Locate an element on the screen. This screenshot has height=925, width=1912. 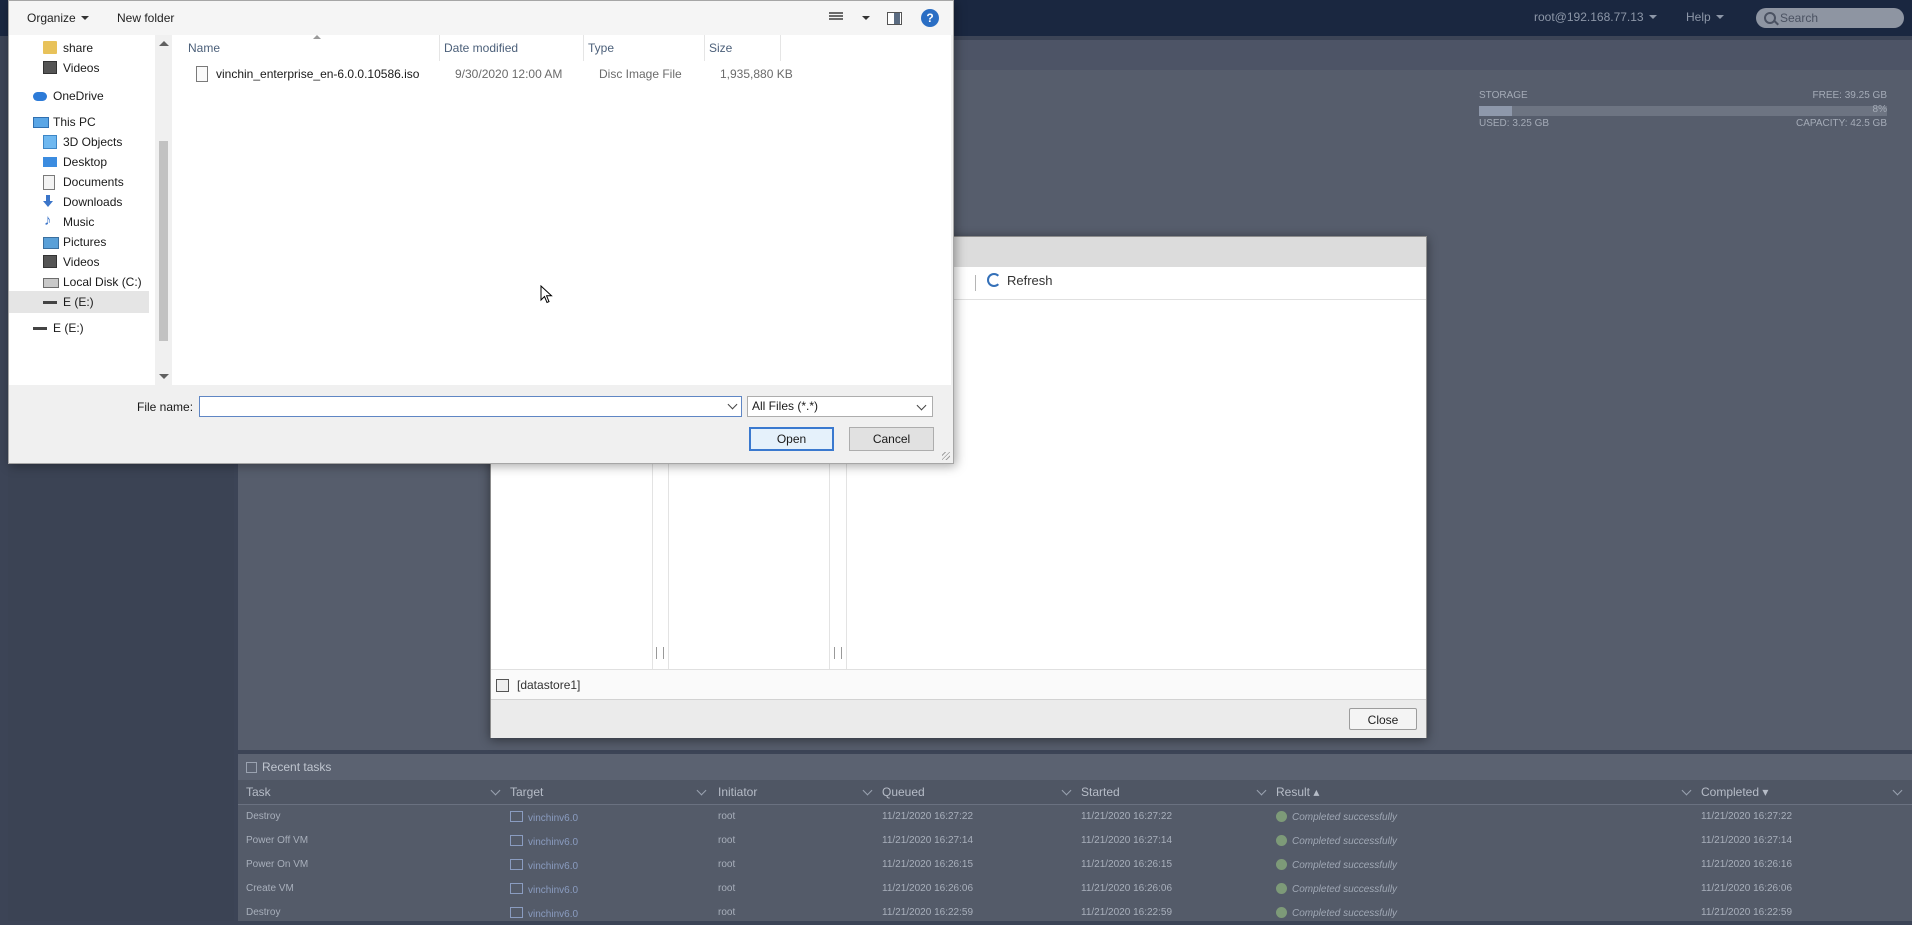
help-icon: ? is located at coordinates (930, 18).